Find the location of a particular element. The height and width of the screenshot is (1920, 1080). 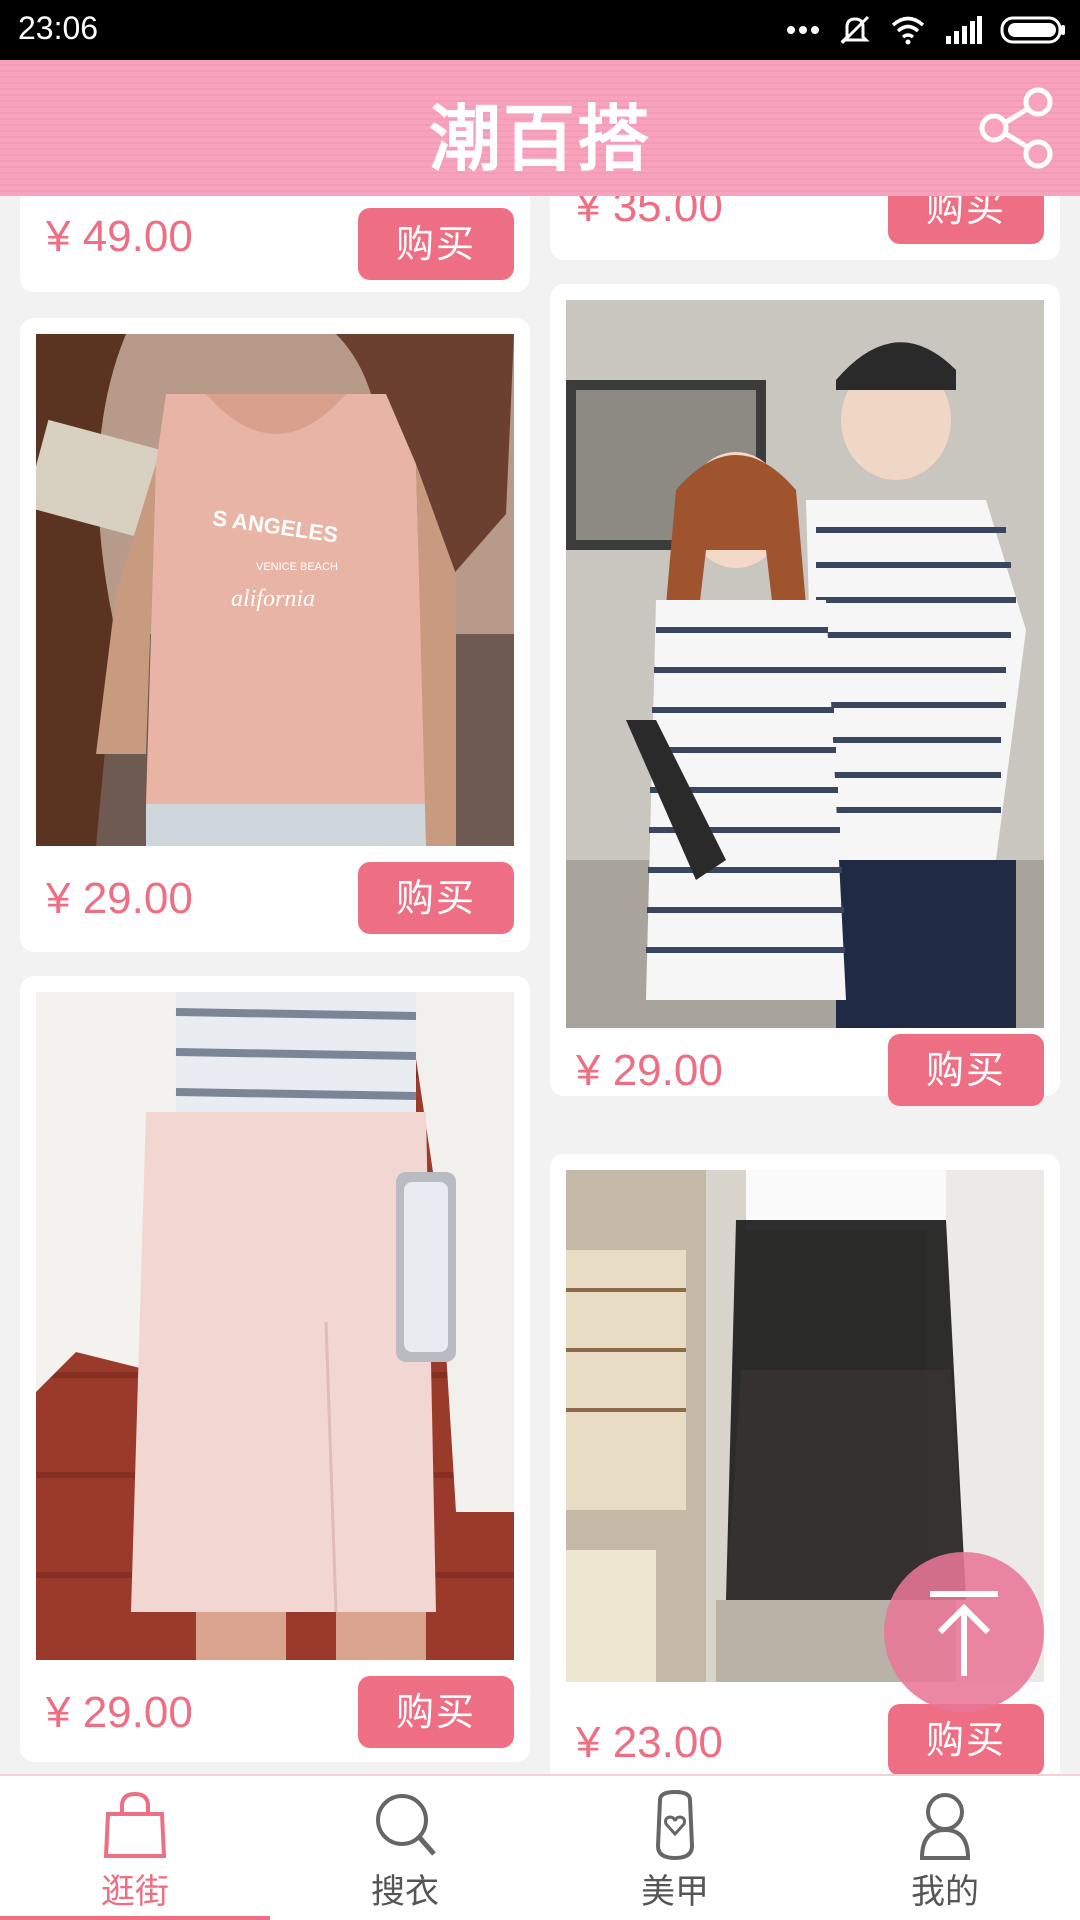

share-icon is located at coordinates (1016, 128).